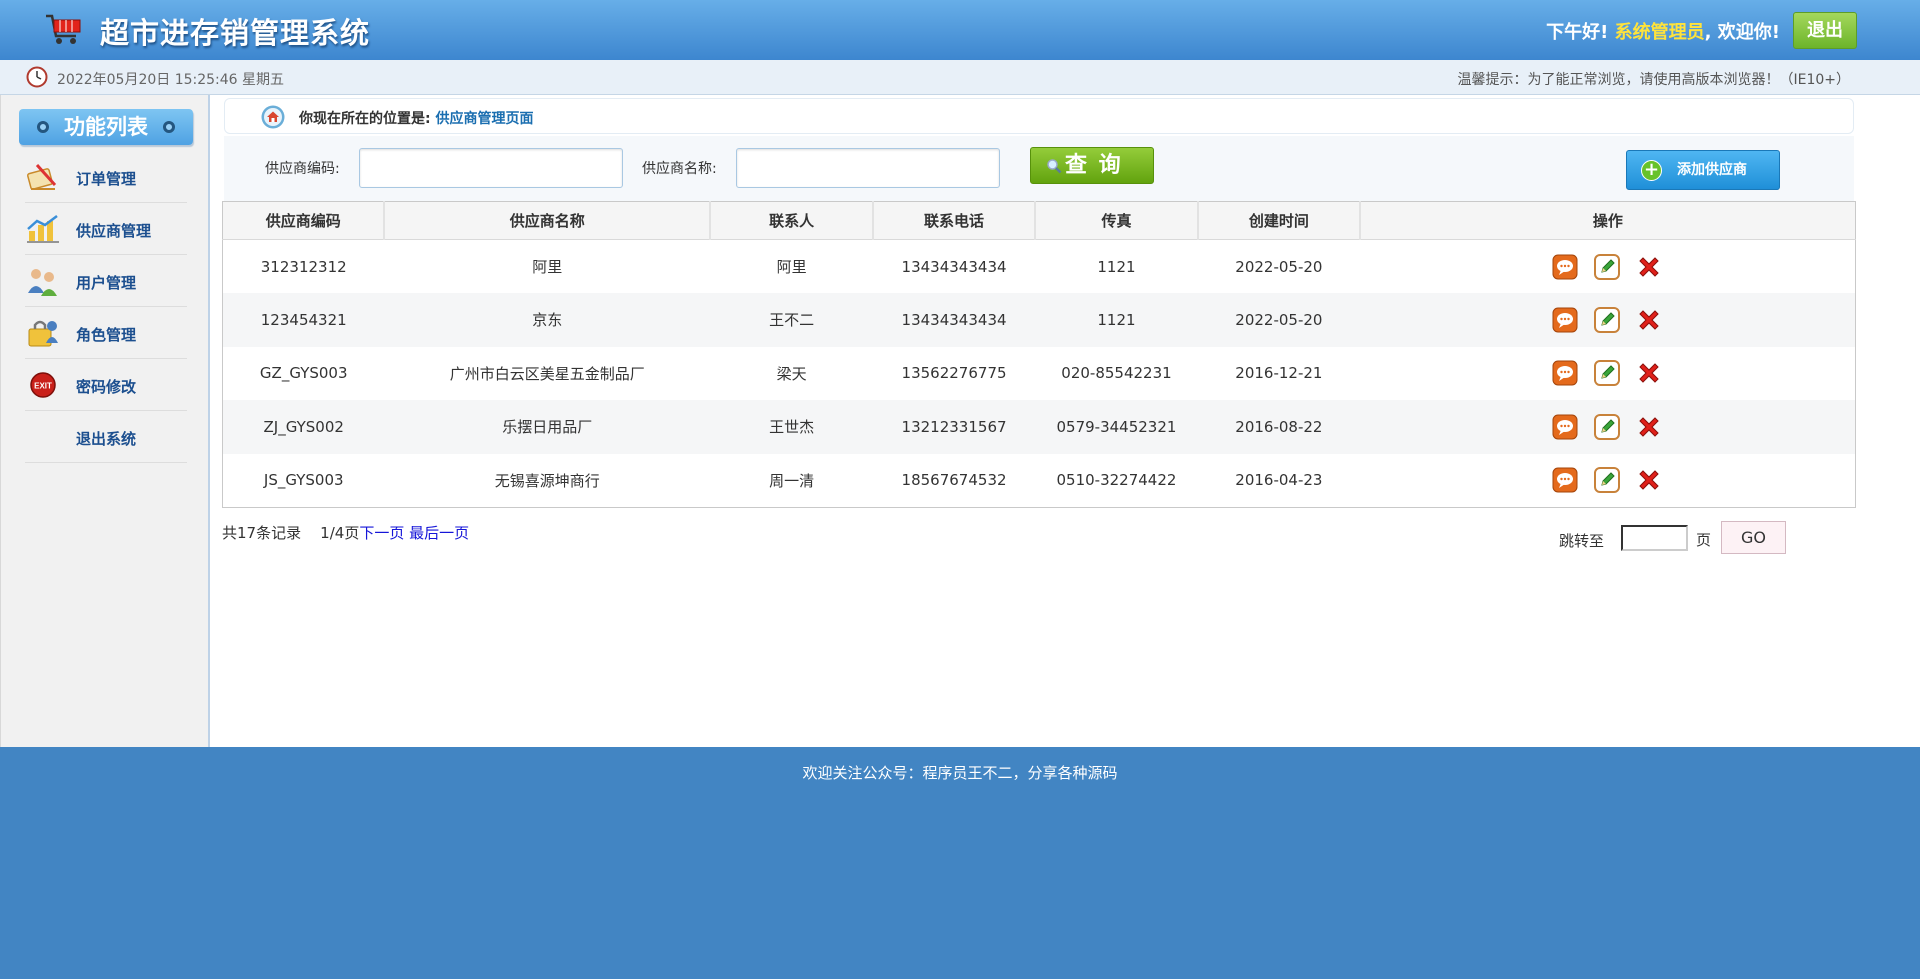 This screenshot has height=979, width=1920. What do you see at coordinates (491, 168) in the screenshot?
I see `supplier-code-input` at bounding box center [491, 168].